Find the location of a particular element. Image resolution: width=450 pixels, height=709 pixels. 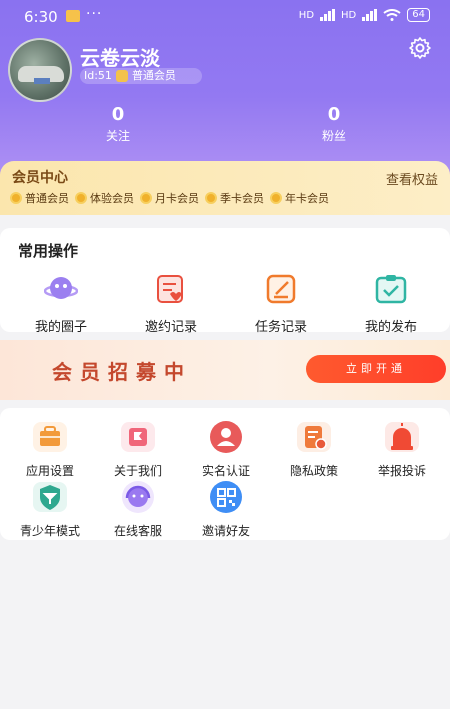

common-operations-title: 常用操作 is located at coordinates (48, 251).